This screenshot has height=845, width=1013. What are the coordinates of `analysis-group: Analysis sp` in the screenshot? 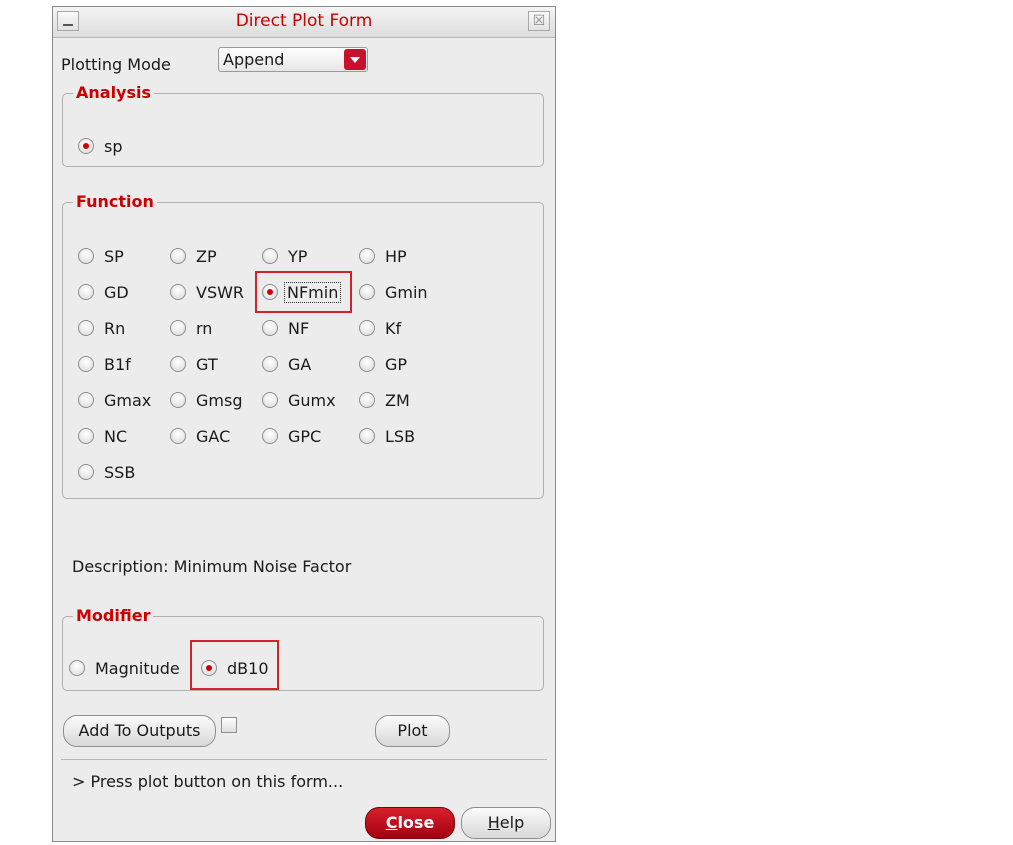 It's located at (303, 125).